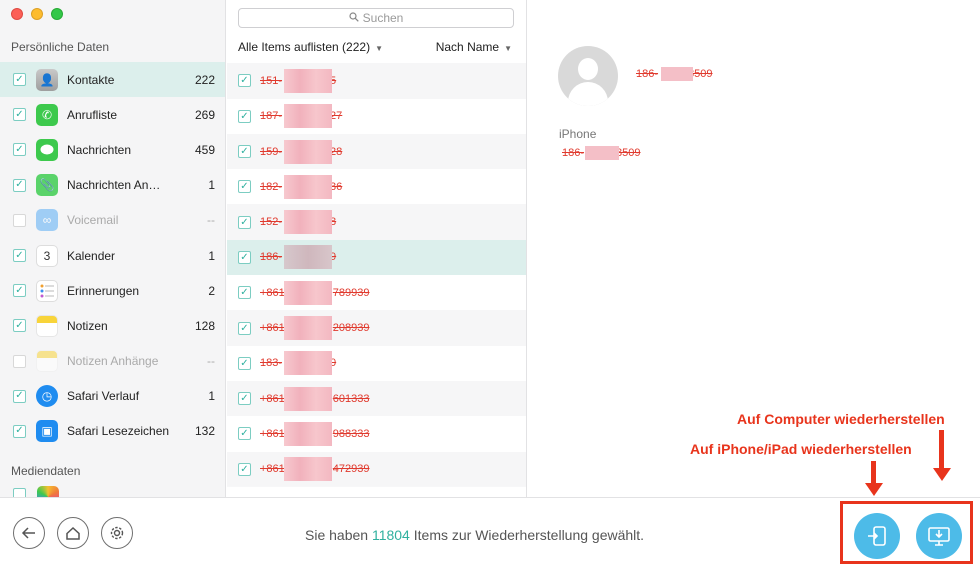  I want to click on list-item: ✓ +861 601333, so click(376, 398).